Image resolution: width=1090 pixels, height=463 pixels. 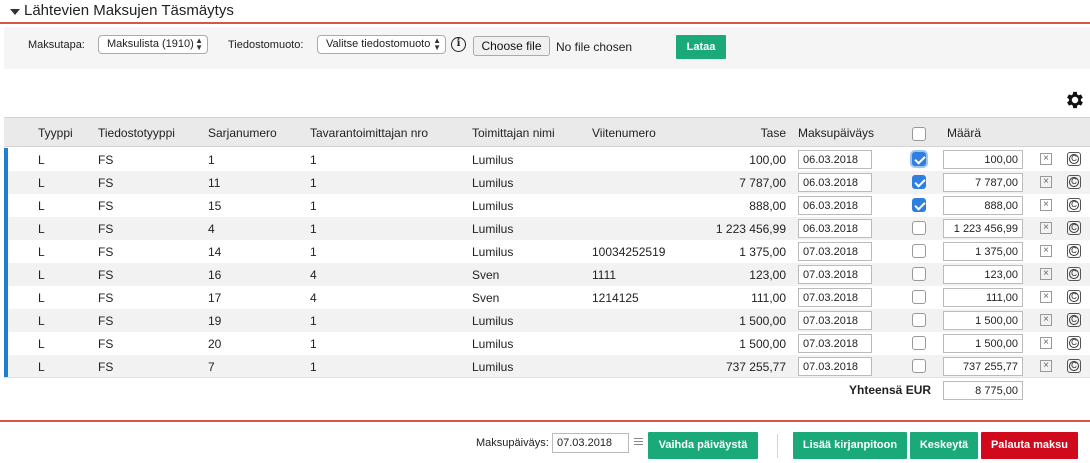 I want to click on change-date-button: Vaihda päiväystä, so click(x=703, y=445).